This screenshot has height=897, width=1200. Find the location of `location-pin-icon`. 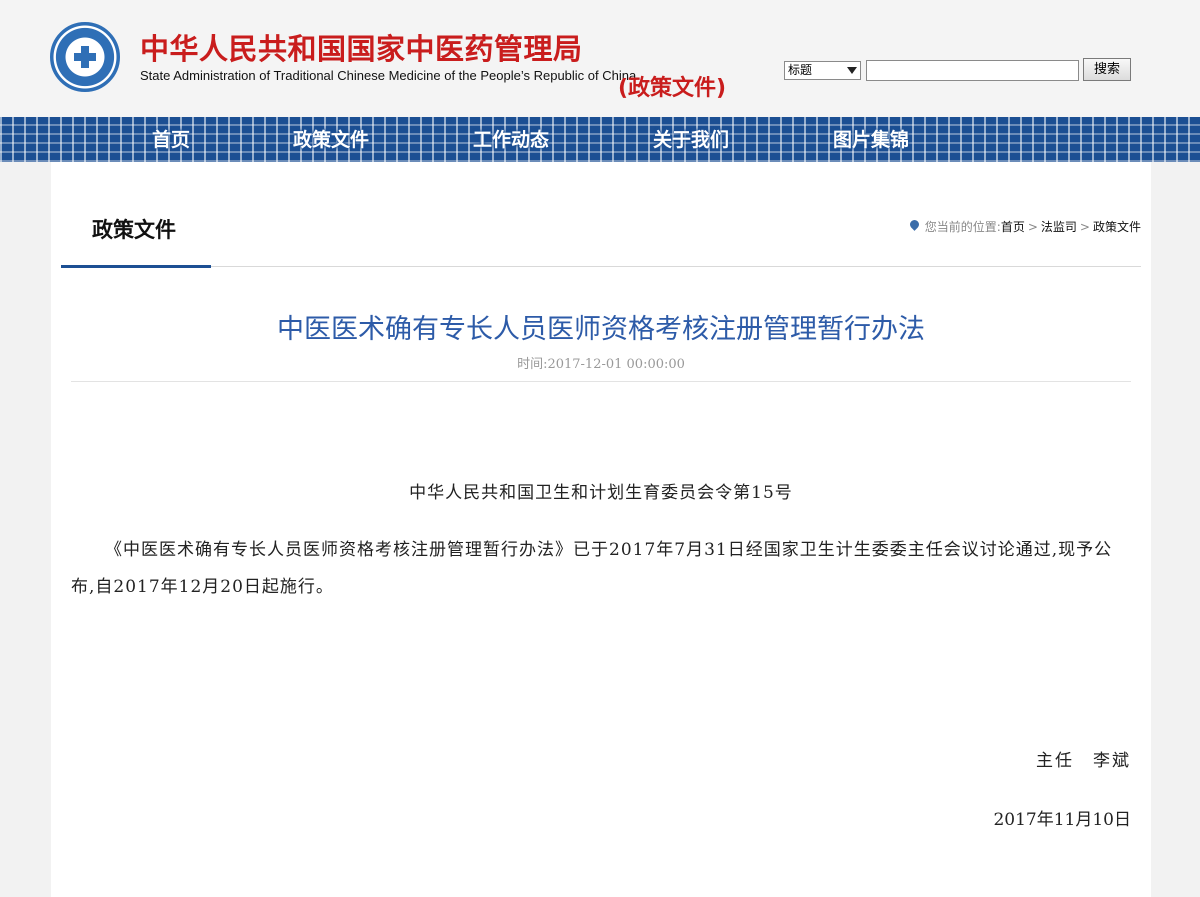

location-pin-icon is located at coordinates (914, 224).